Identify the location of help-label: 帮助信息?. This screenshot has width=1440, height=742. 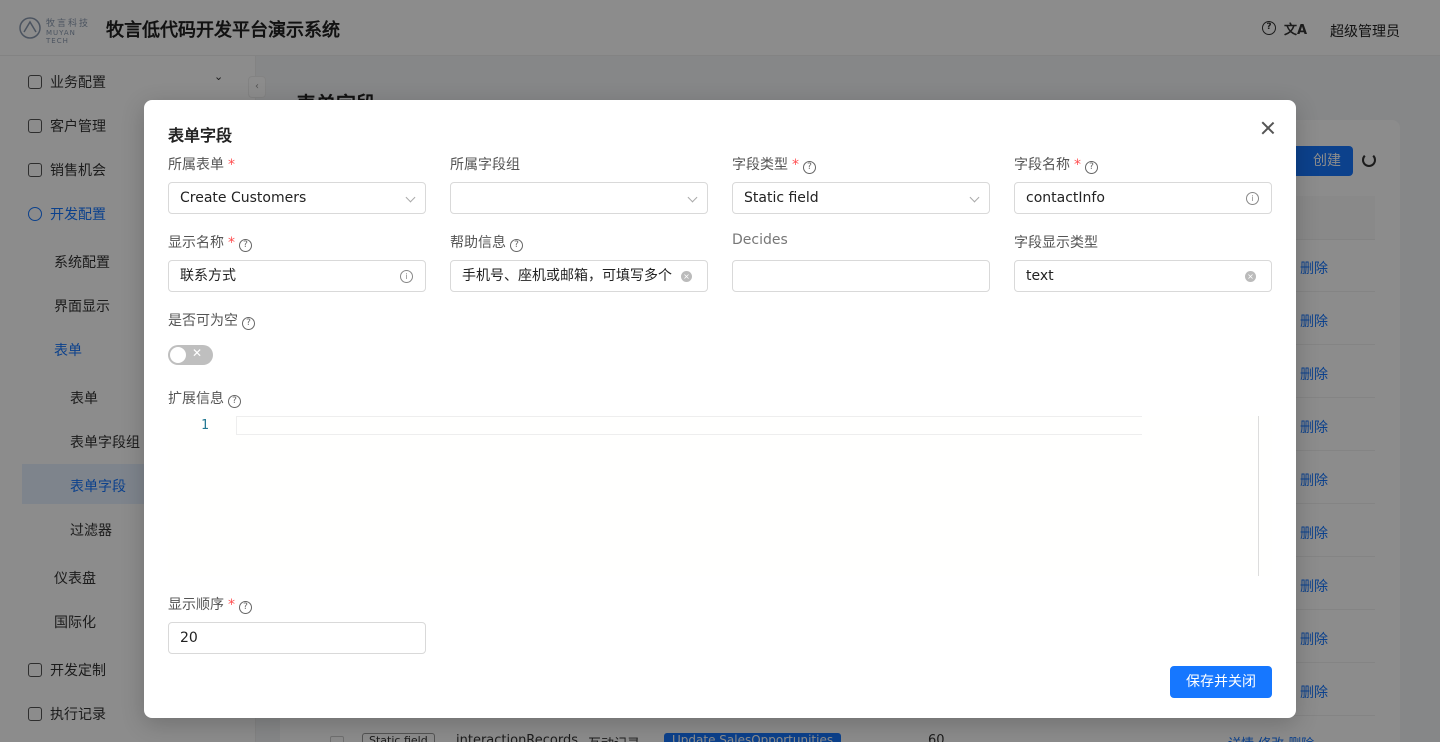
(486, 242).